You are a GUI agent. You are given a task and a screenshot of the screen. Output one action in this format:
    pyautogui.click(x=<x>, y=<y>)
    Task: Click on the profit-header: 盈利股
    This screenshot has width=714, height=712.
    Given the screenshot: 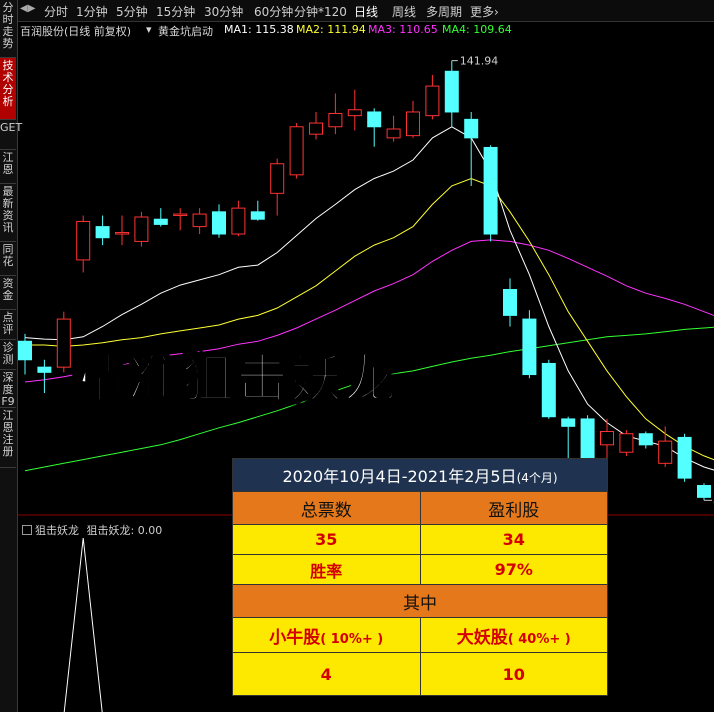 What is the action you would take?
    pyautogui.click(x=513, y=508)
    